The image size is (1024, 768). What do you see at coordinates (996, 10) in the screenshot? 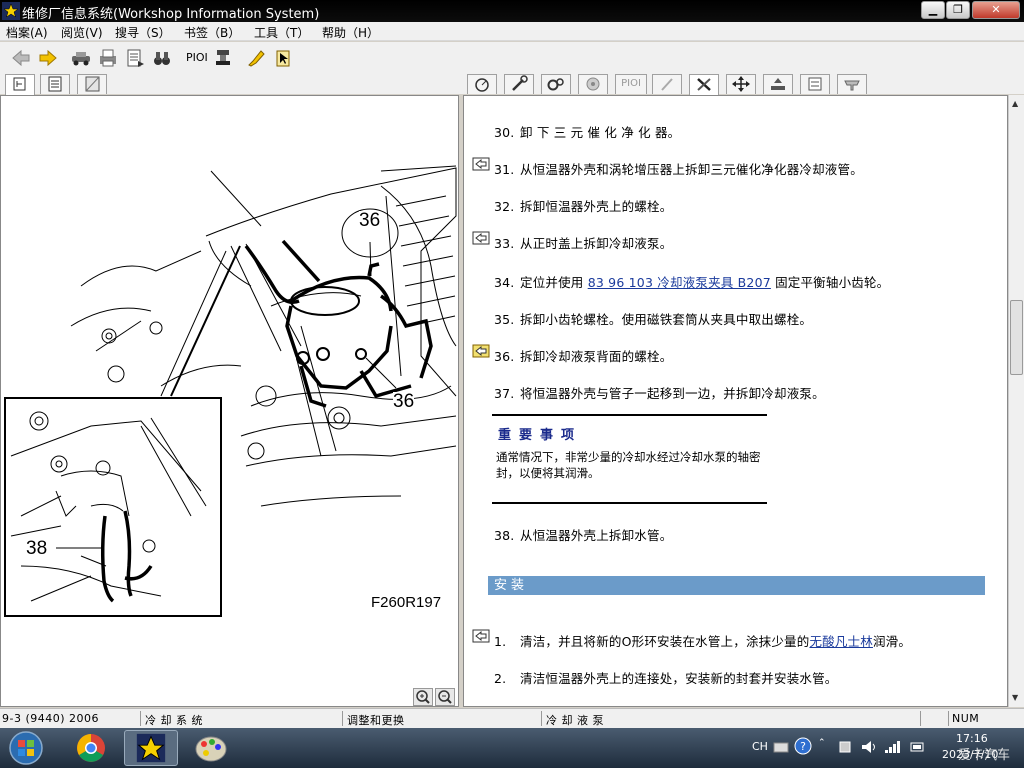
I see `close-button: ✕` at bounding box center [996, 10].